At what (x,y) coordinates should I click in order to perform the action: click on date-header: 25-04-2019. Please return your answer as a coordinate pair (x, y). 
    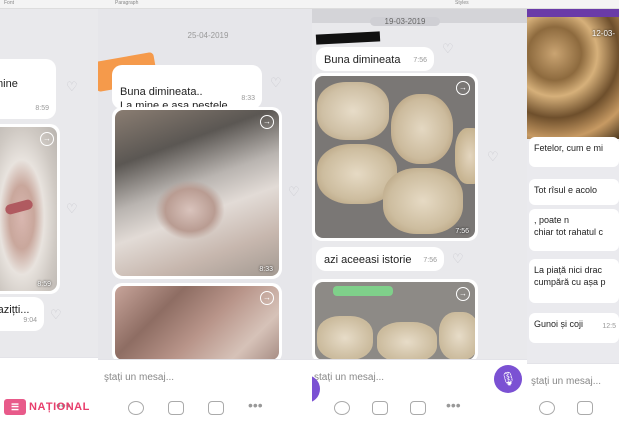
    Looking at the image, I should click on (208, 35).